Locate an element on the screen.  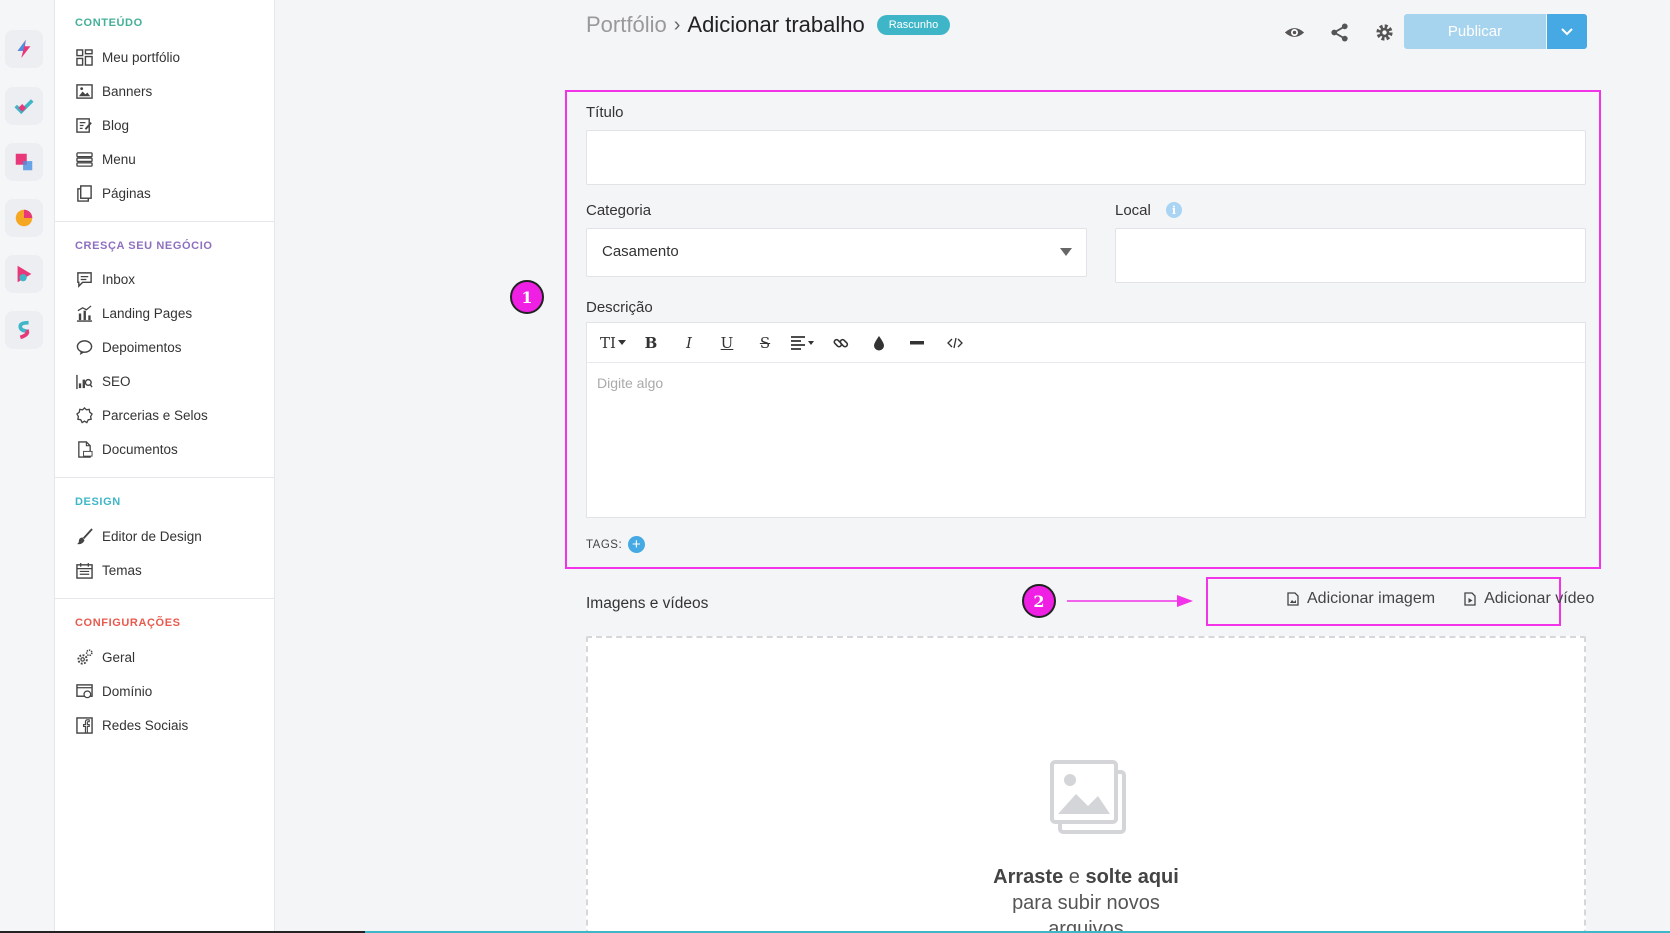
app-pie-button is located at coordinates (24, 218).